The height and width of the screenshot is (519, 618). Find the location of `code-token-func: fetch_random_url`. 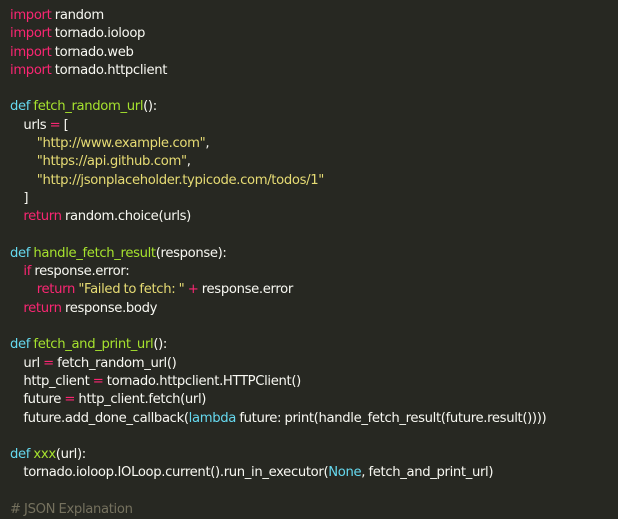

code-token-func: fetch_random_url is located at coordinates (88, 107).